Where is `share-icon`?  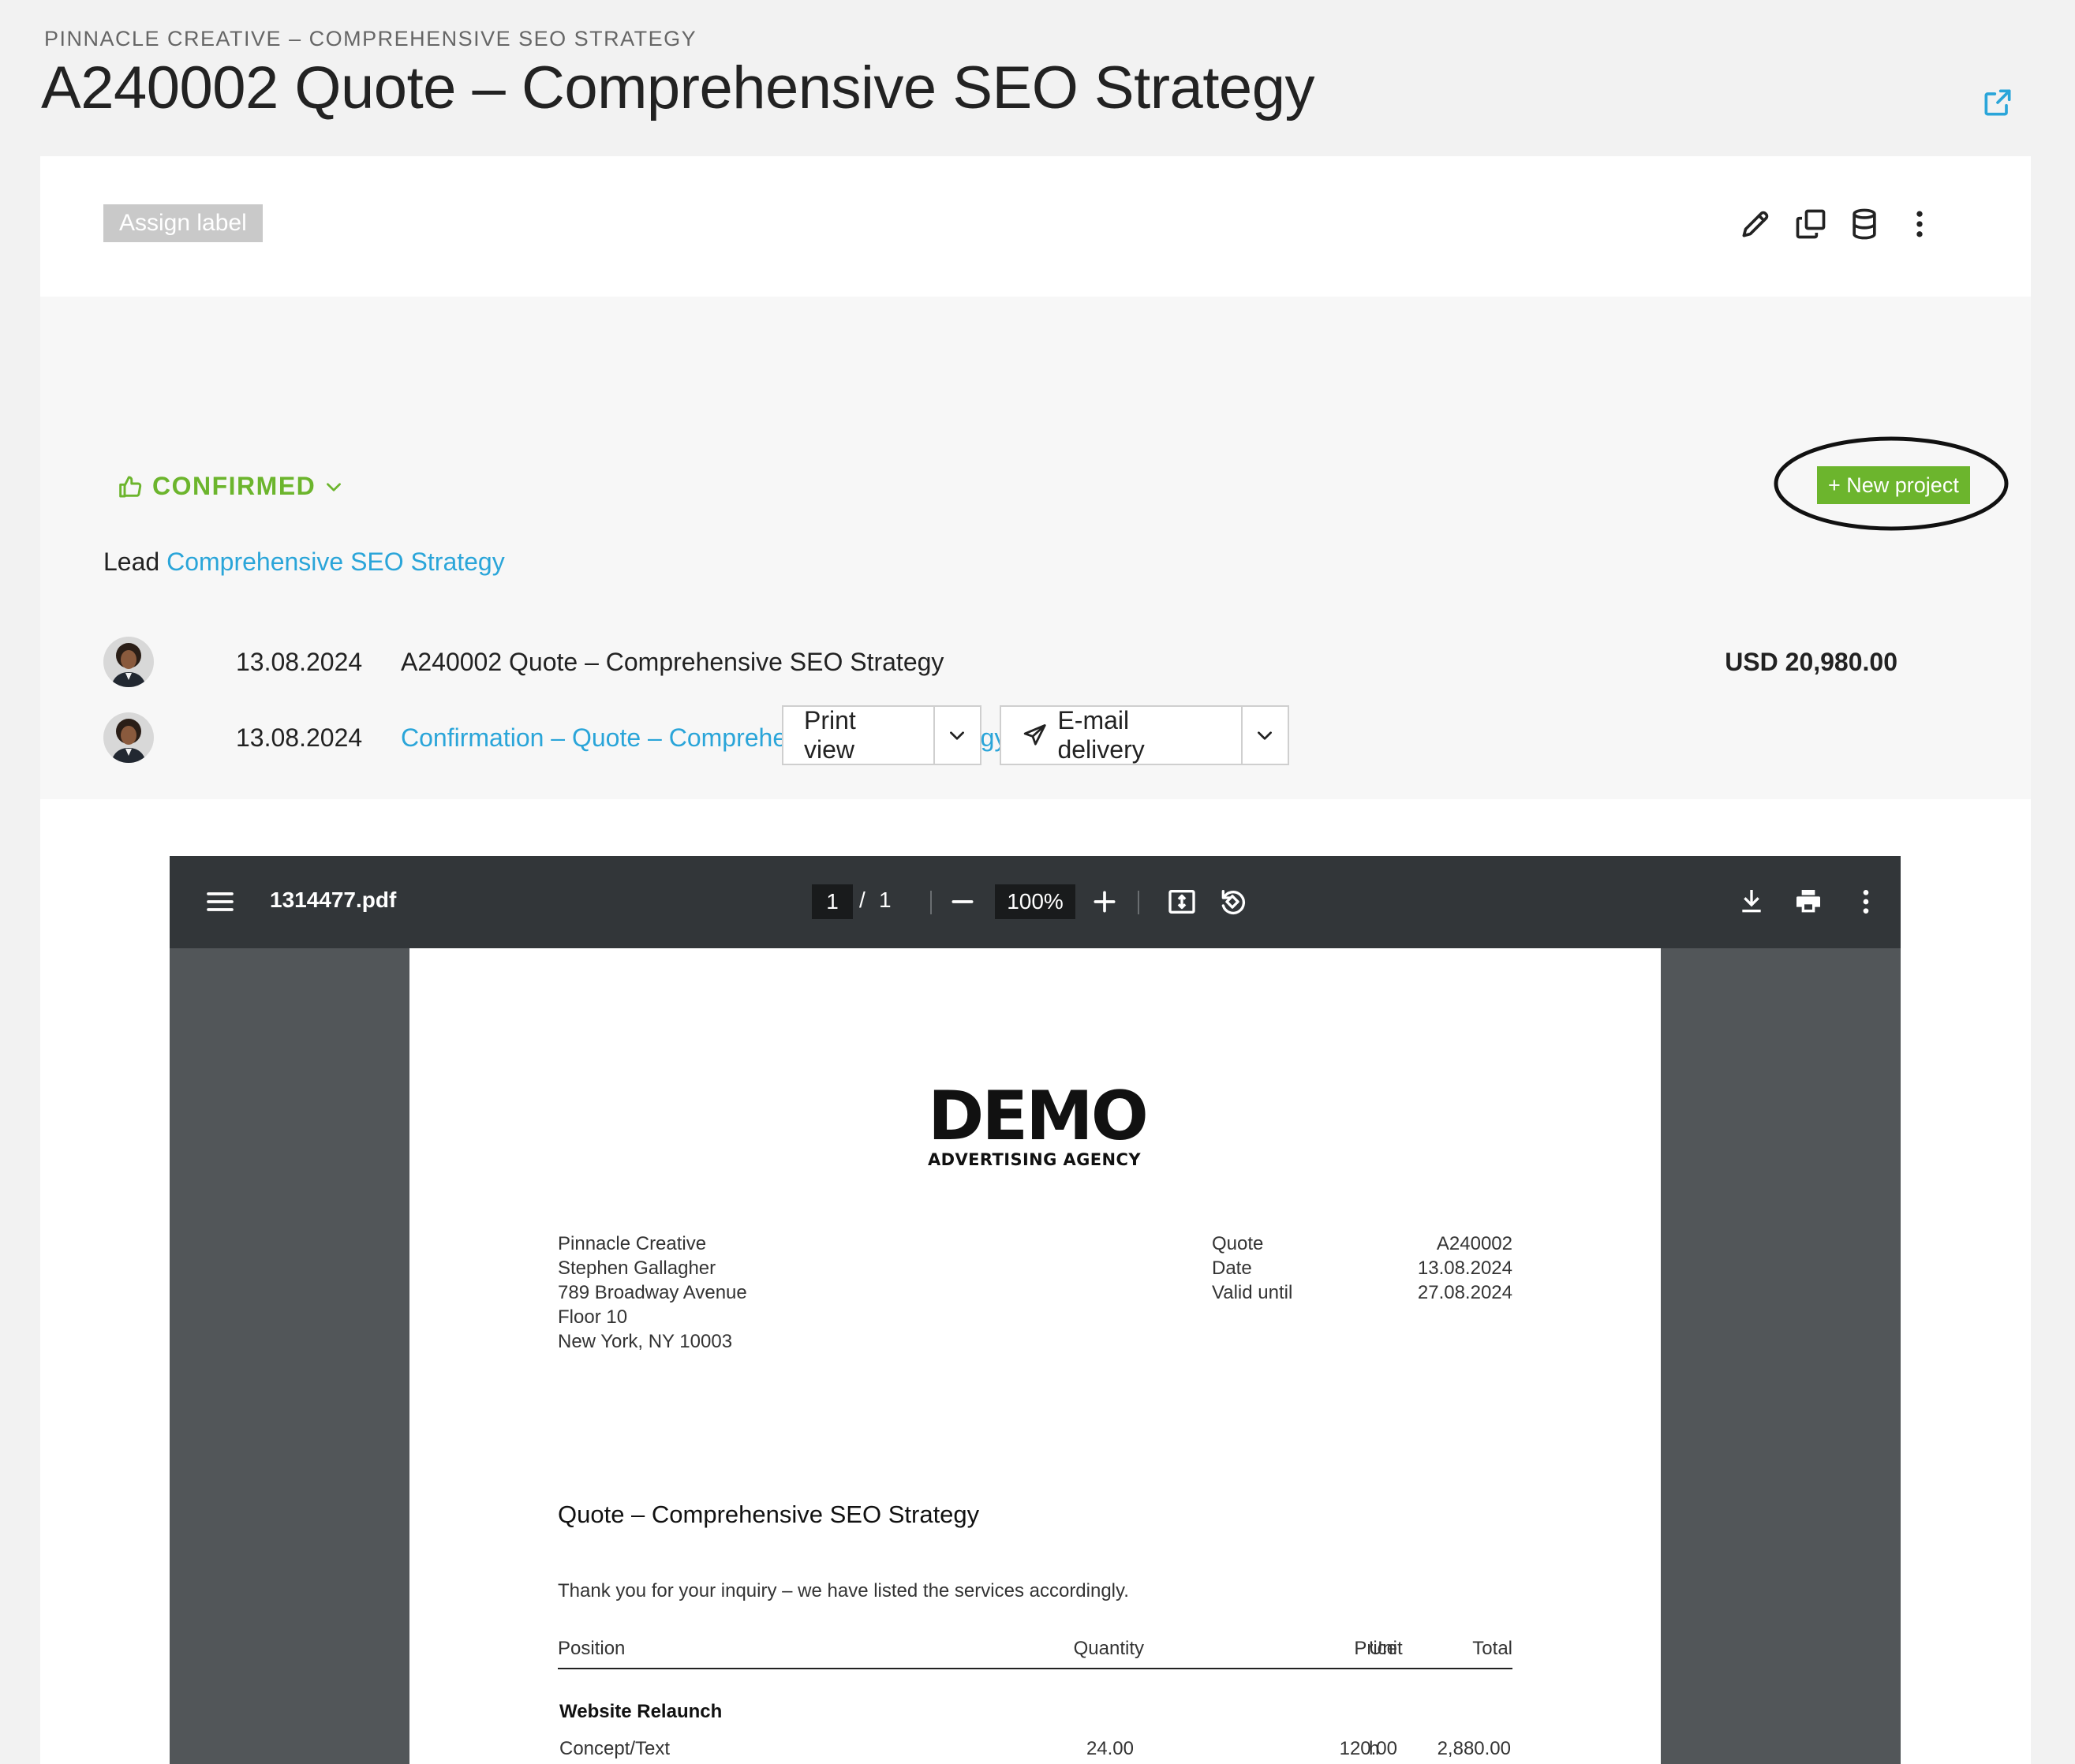
share-icon is located at coordinates (1997, 102).